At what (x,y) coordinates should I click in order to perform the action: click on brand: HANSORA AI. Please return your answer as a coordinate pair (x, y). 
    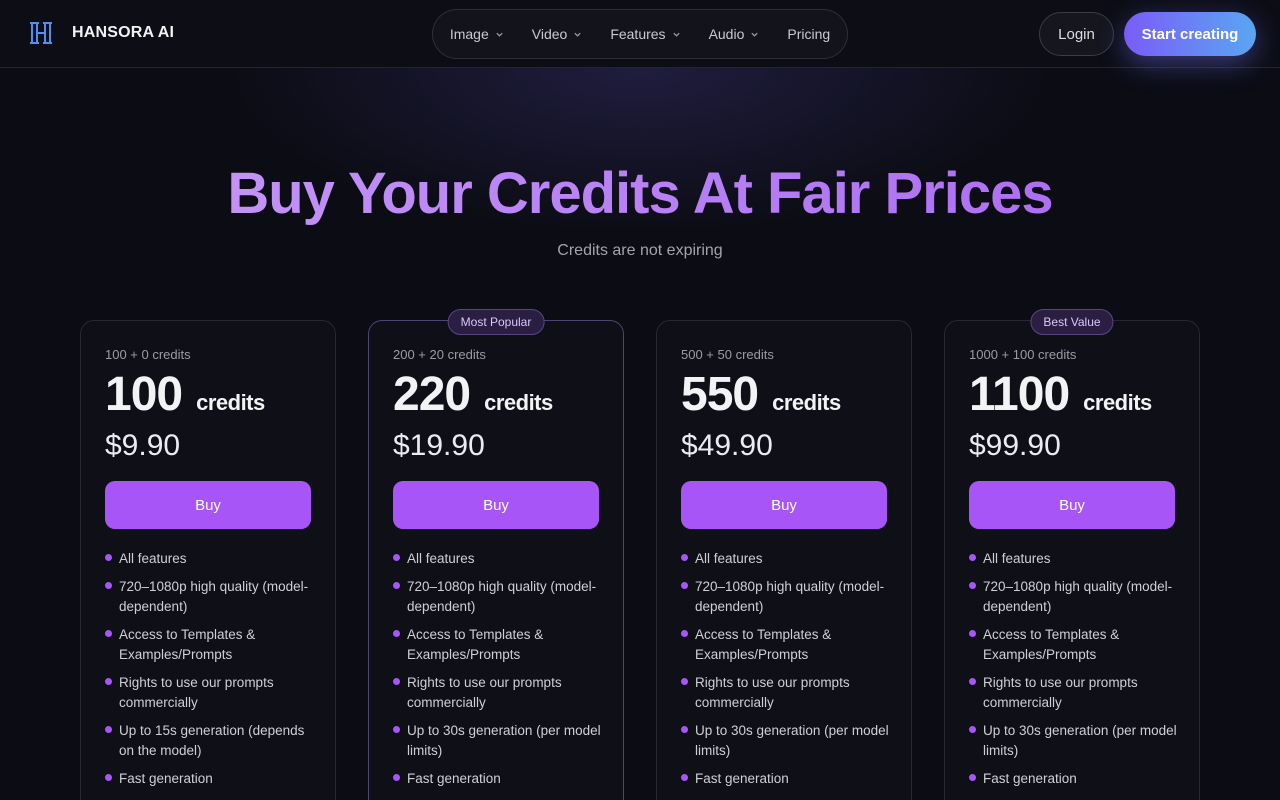
    Looking at the image, I should click on (101, 33).